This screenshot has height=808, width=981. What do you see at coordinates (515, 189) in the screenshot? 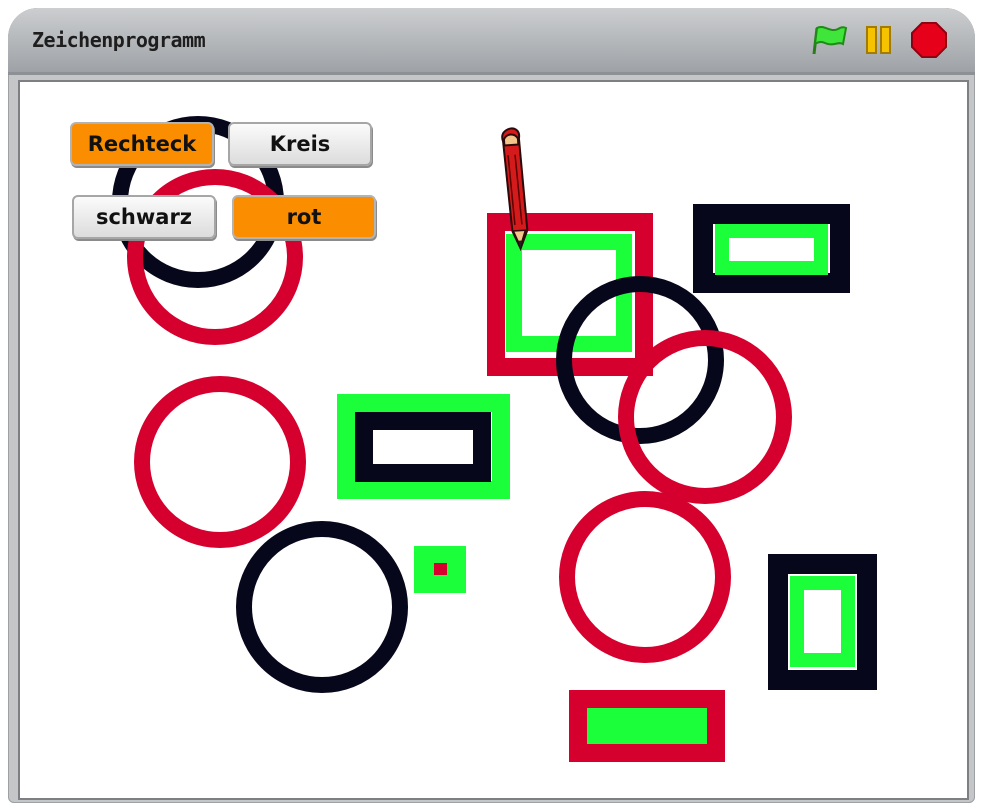
I see `pencil-icon` at bounding box center [515, 189].